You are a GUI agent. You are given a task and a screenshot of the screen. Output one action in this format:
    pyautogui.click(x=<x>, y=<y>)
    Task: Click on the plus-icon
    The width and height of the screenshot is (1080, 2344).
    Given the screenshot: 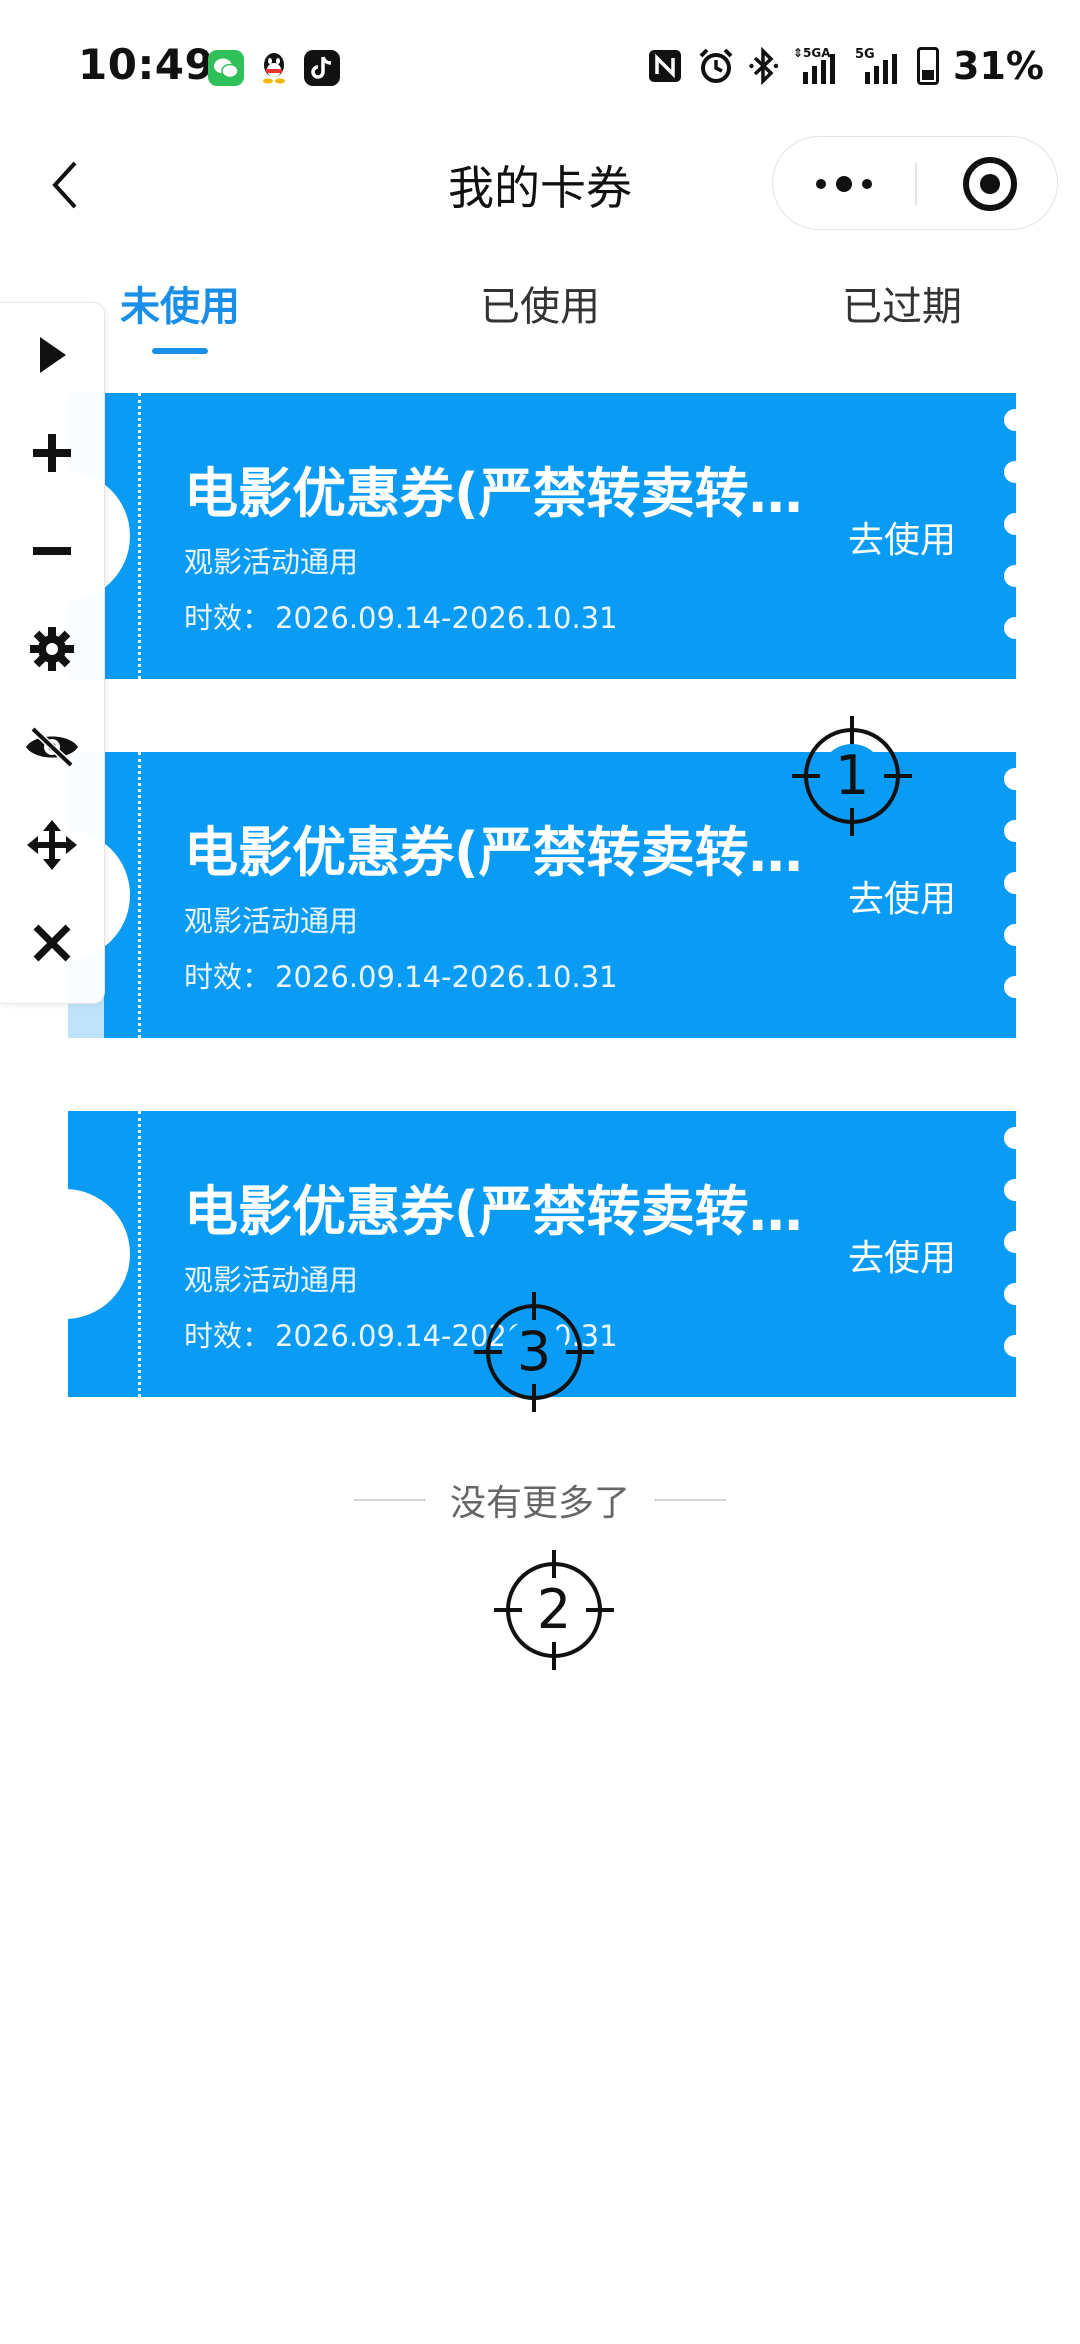 What is the action you would take?
    pyautogui.click(x=52, y=453)
    